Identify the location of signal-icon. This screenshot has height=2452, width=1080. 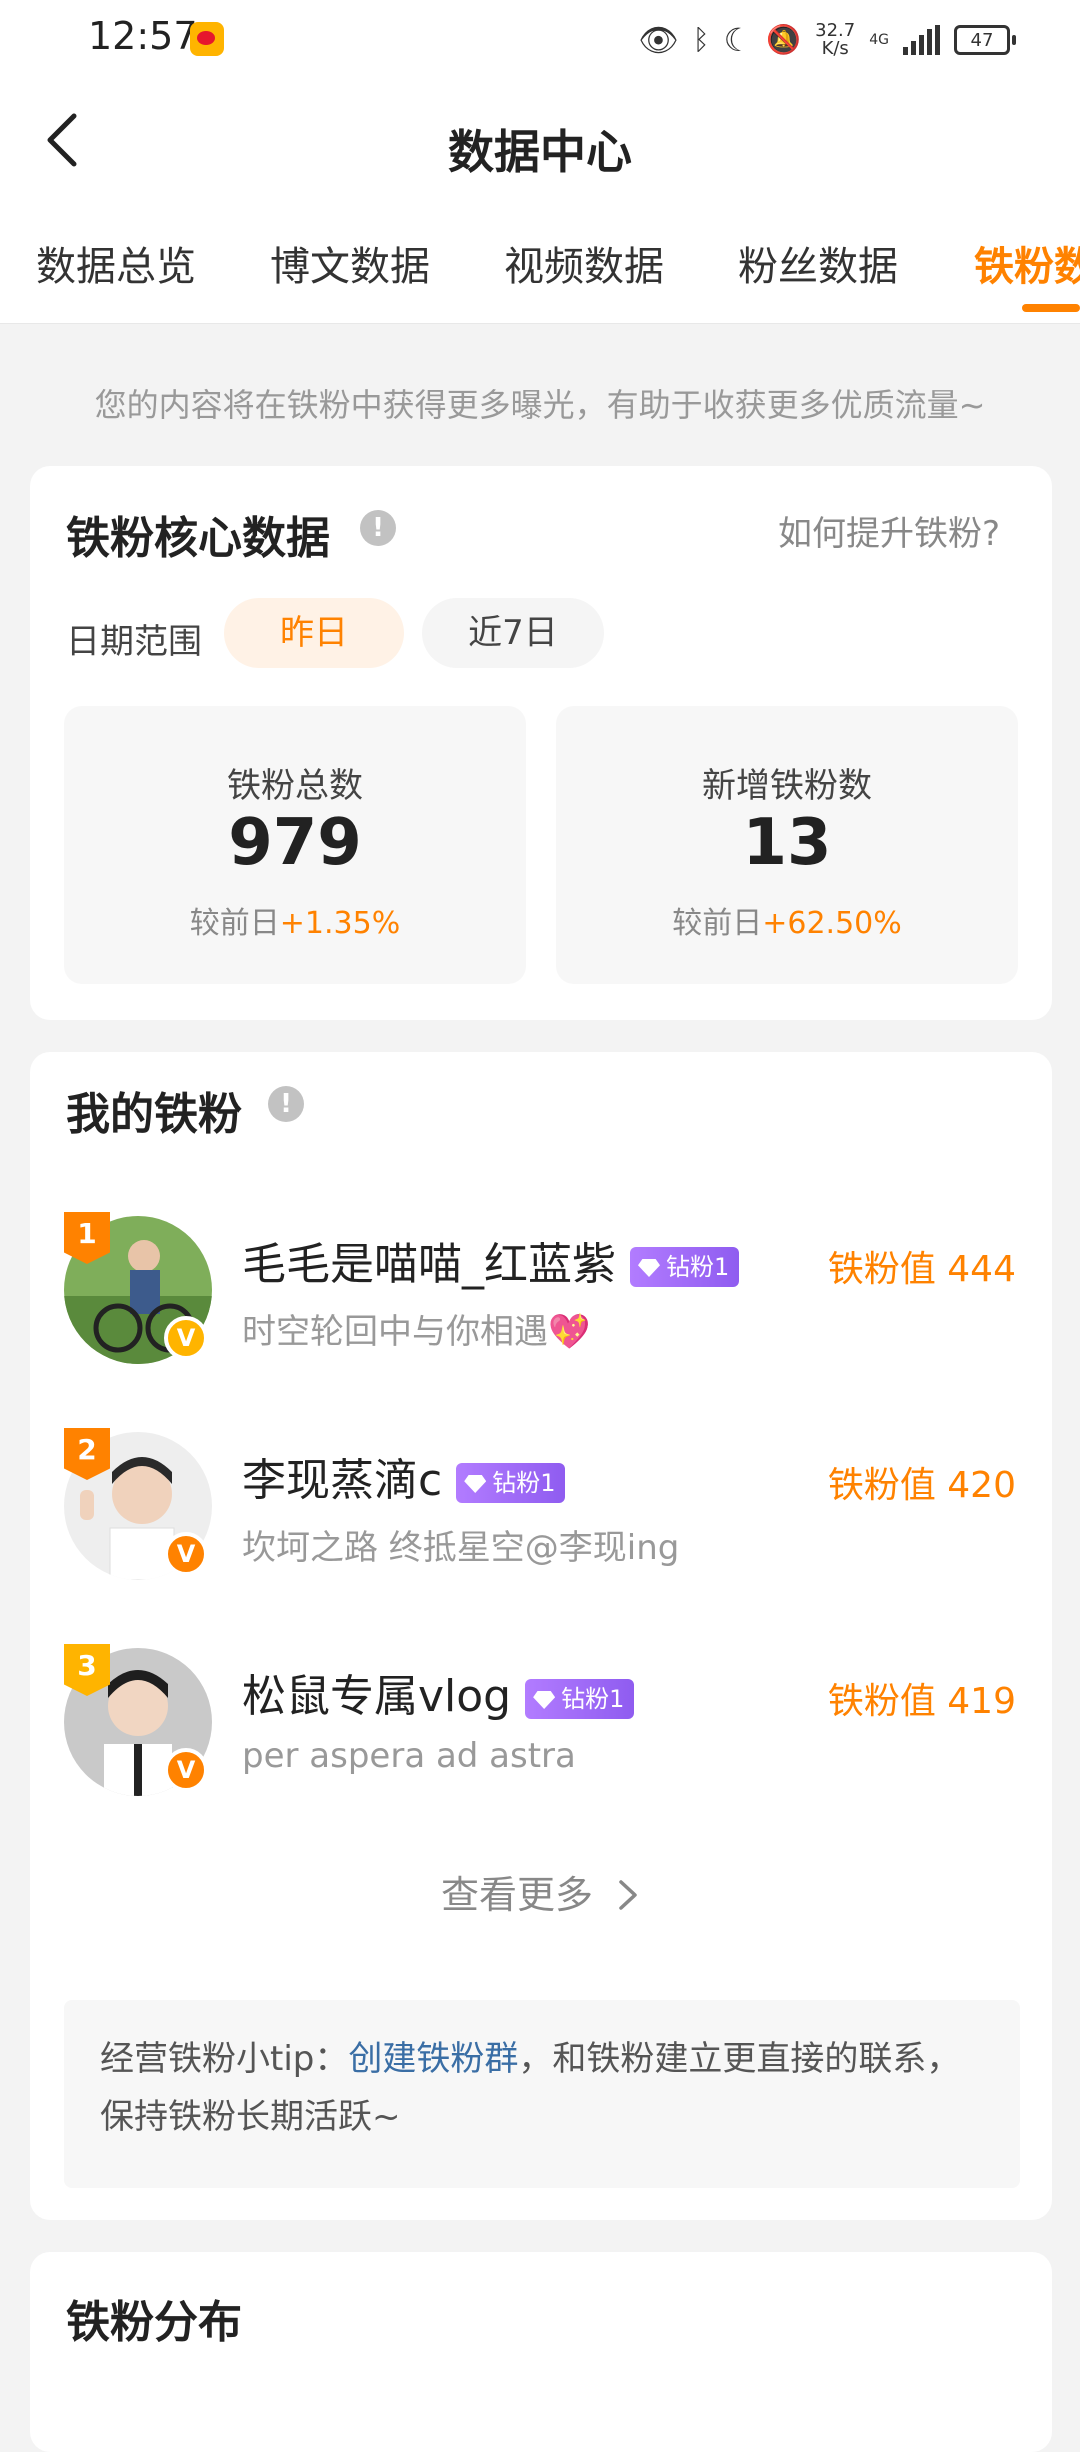
(921, 40).